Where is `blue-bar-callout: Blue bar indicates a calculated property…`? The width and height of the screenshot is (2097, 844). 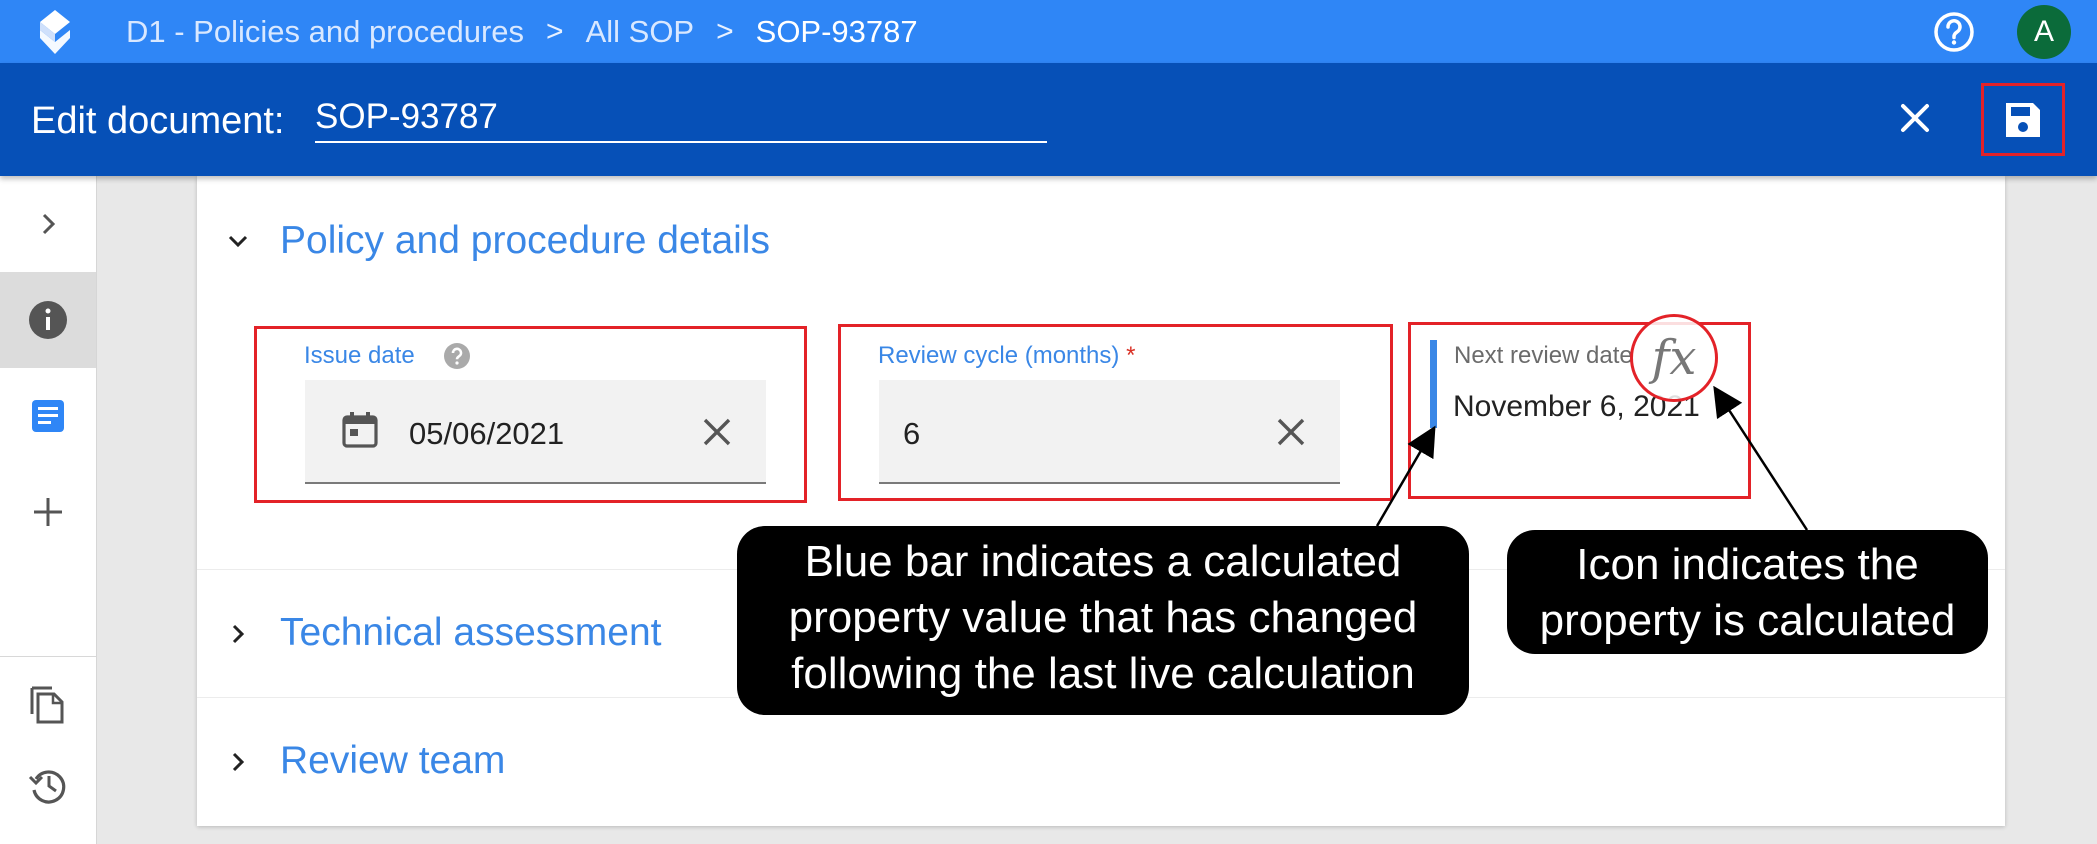 blue-bar-callout: Blue bar indicates a calculated property… is located at coordinates (1103, 620).